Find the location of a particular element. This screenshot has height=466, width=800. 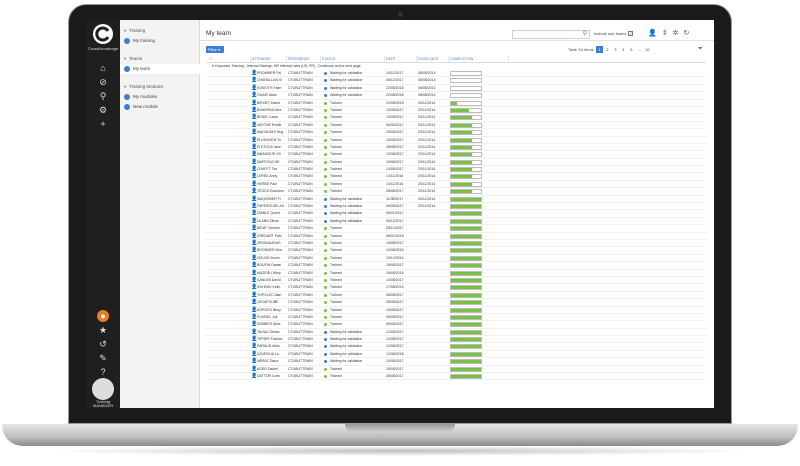

attendee-name: AOPOFO Bhuy is located at coordinates (271, 310).